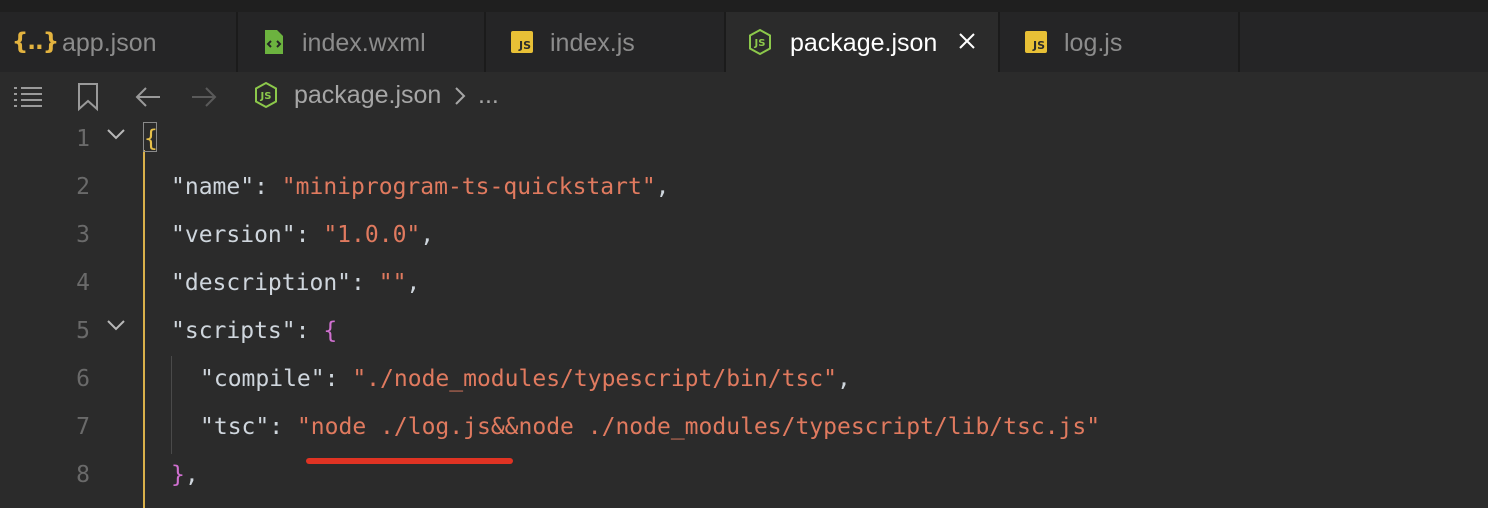  What do you see at coordinates (254, 331) in the screenshot?
I see `code-line-5: "scripts": {` at bounding box center [254, 331].